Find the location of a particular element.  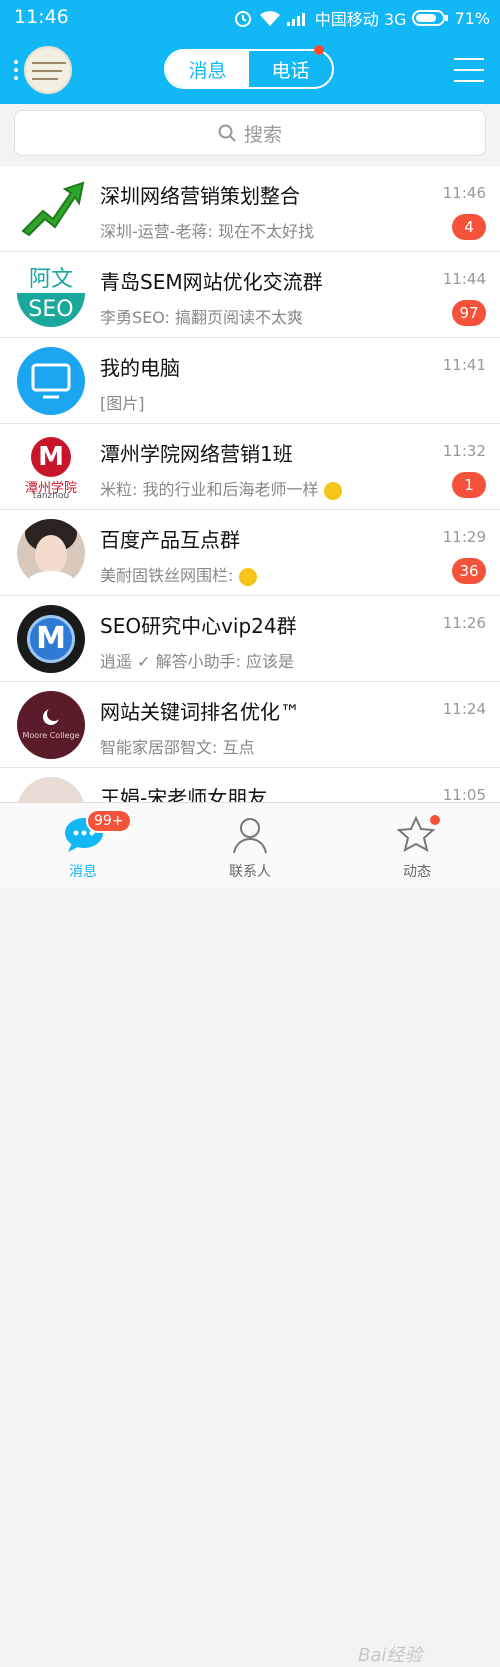

conversation-preview: 逍遥 ✓ 解答小助手: 应该是 is located at coordinates (197, 661).